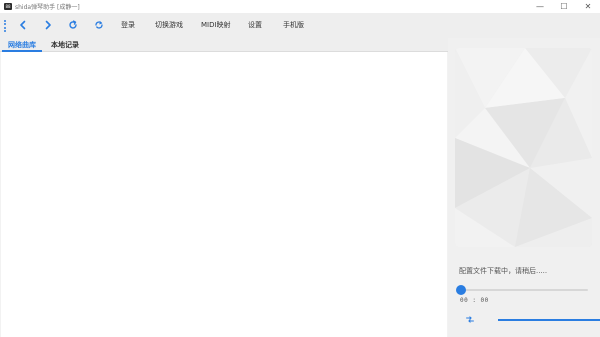  I want to click on menu-mobile: 手机版, so click(293, 25).